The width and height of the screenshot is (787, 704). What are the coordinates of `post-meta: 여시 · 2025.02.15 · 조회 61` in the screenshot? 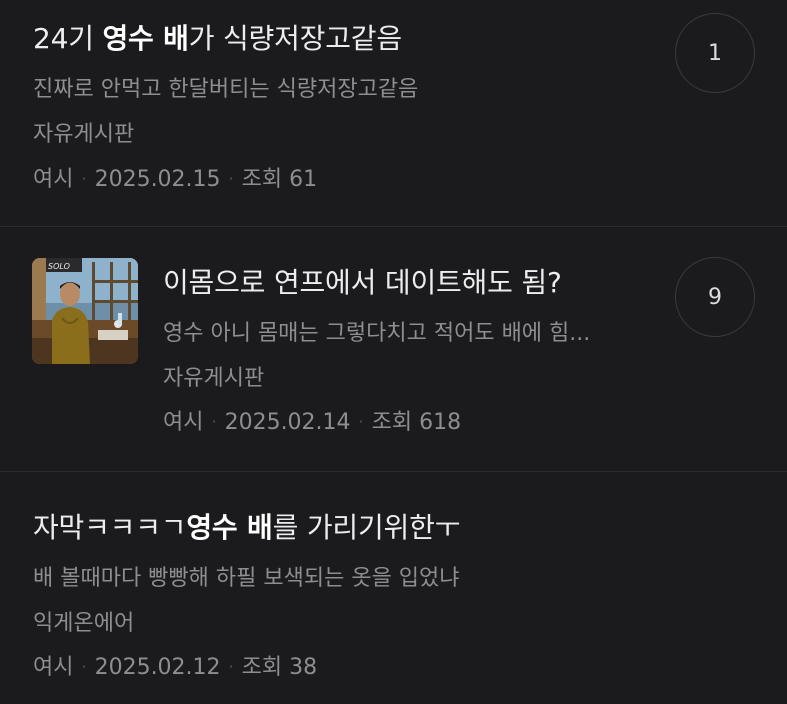 It's located at (175, 179).